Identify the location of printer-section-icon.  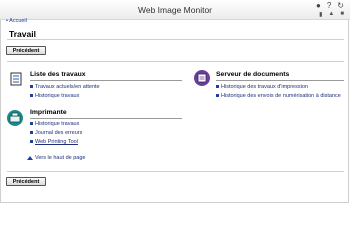
(15, 118).